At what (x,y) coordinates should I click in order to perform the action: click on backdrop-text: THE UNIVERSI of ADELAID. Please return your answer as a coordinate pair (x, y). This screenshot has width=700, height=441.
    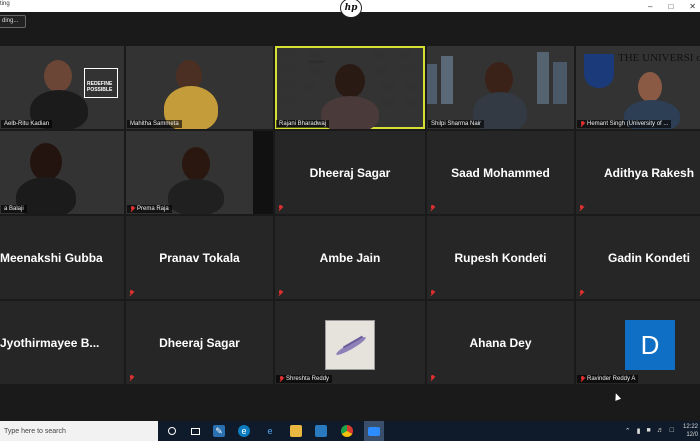
    Looking at the image, I should click on (659, 58).